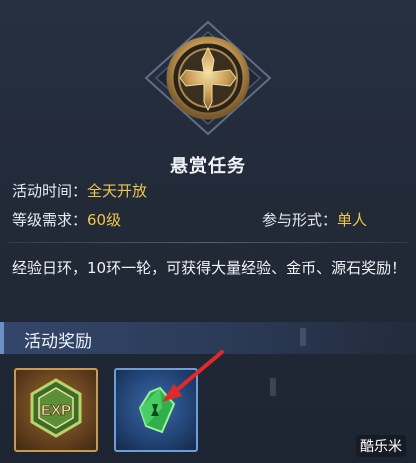 This screenshot has width=416, height=463. I want to click on divider, so click(208, 242).